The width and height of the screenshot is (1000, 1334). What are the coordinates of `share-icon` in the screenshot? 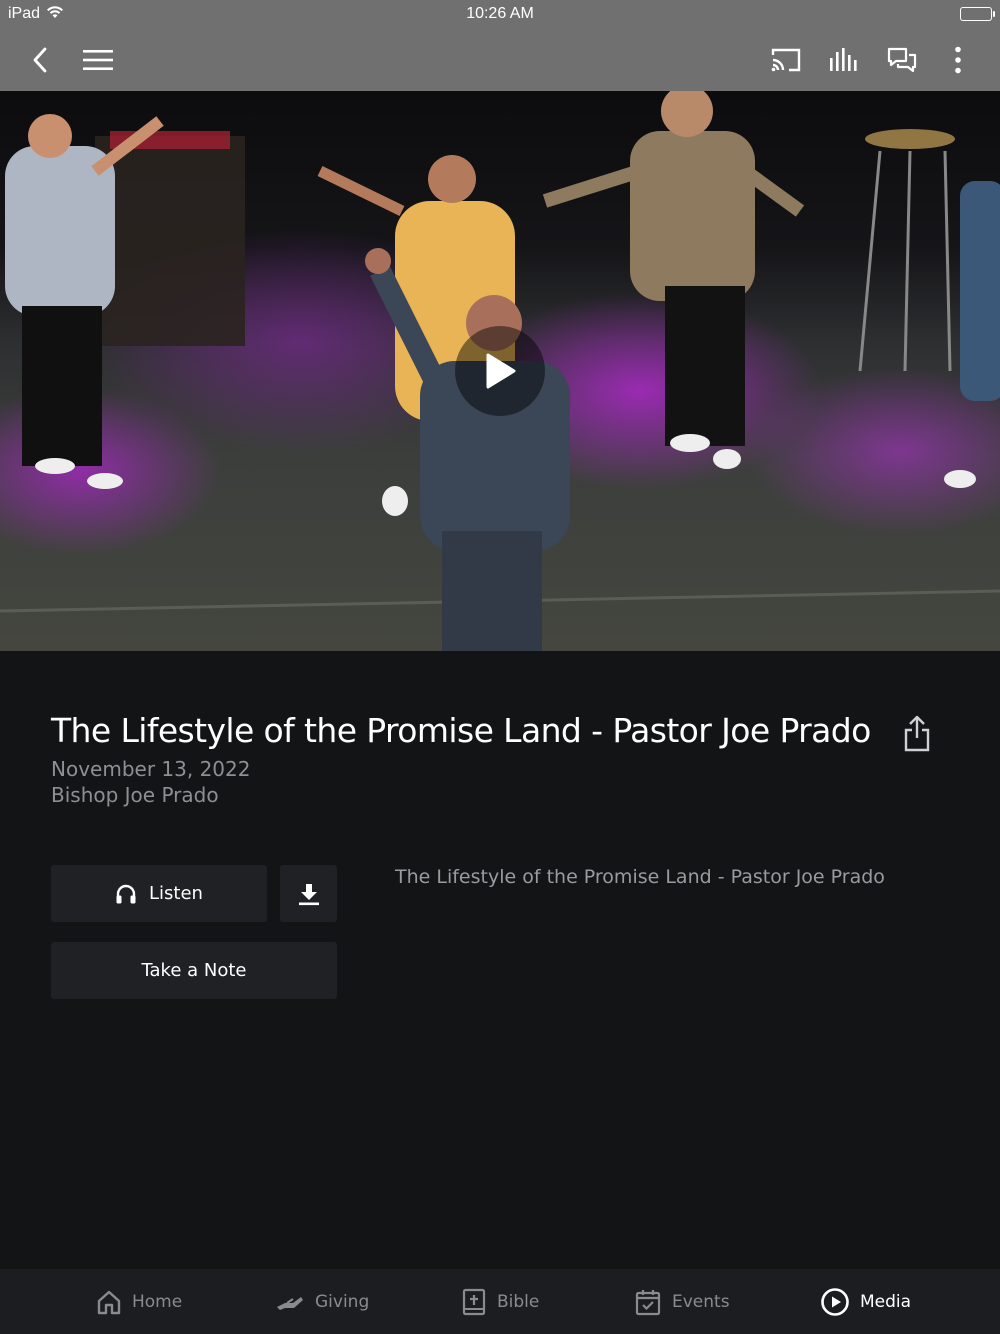 It's located at (917, 733).